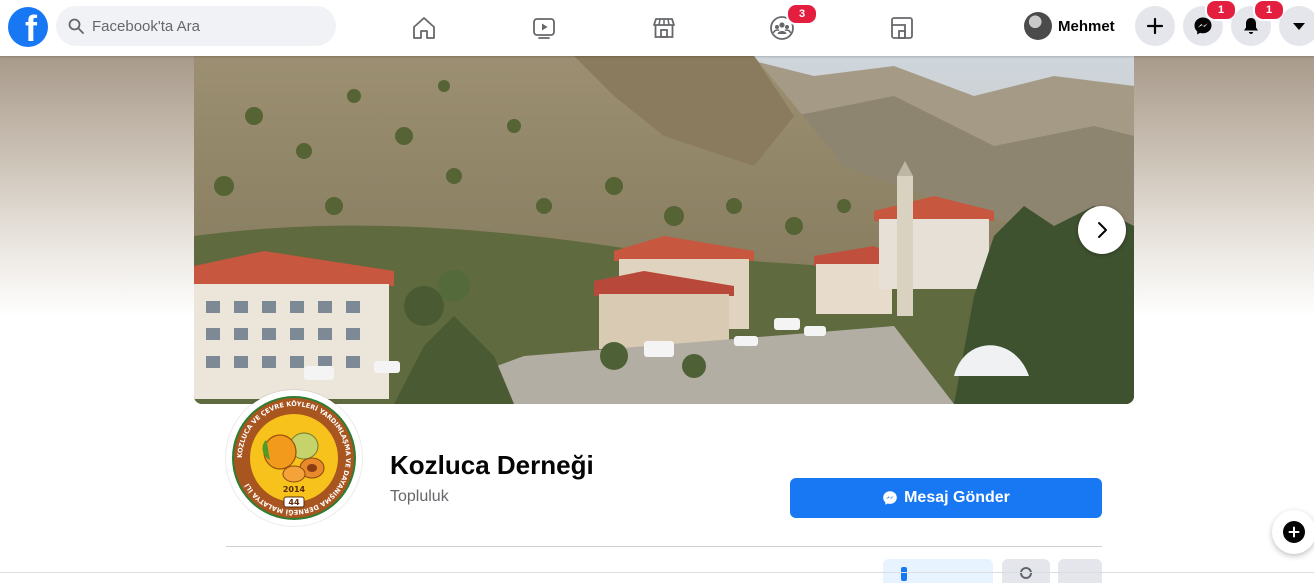  Describe the element at coordinates (492, 465) in the screenshot. I see `page-title: Kozluca Derneği` at that location.